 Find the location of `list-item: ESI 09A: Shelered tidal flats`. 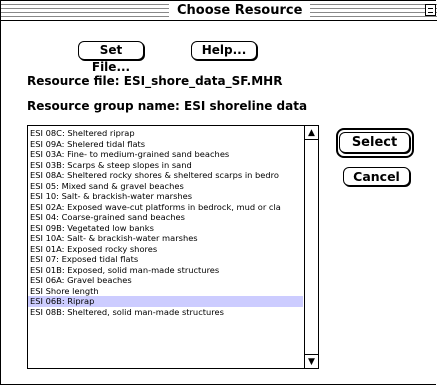

list-item: ESI 09A: Shelered tidal flats is located at coordinates (165, 144).